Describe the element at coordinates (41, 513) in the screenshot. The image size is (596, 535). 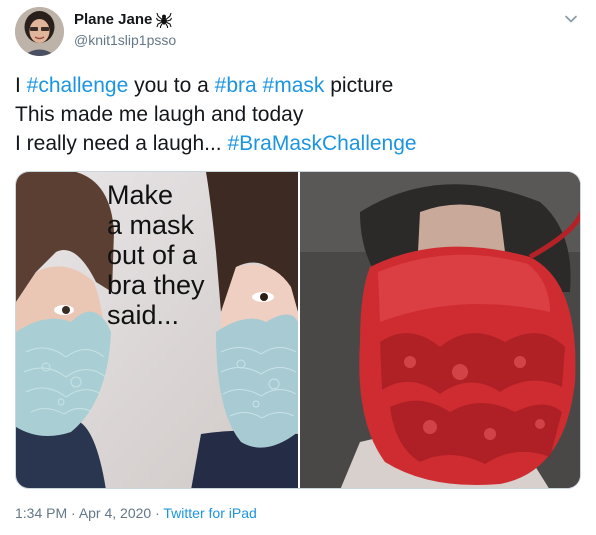
I see `tweet-time: 1:34 PM` at that location.